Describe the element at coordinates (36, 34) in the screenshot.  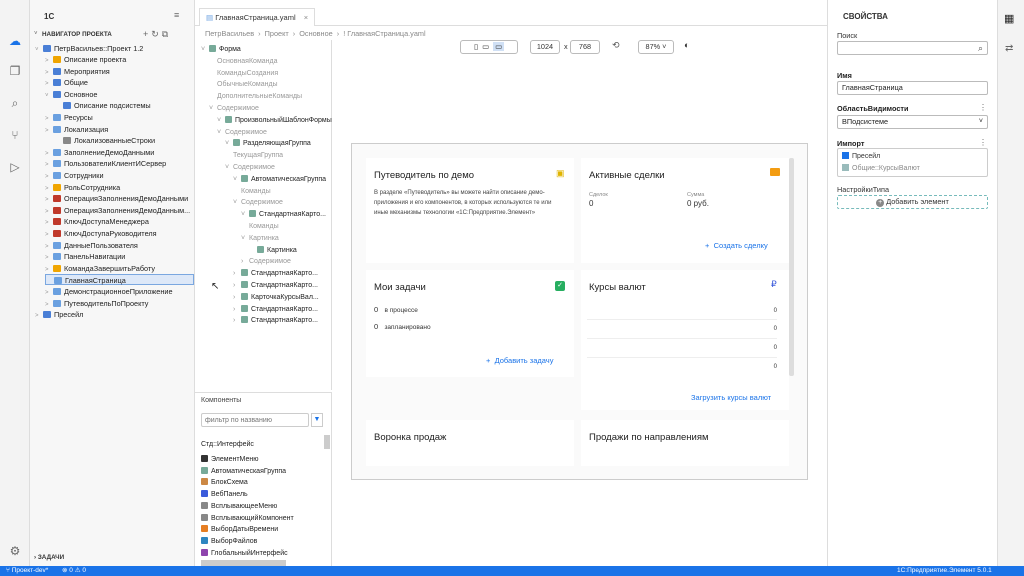
I see `chevron-down-icon: ˅` at that location.